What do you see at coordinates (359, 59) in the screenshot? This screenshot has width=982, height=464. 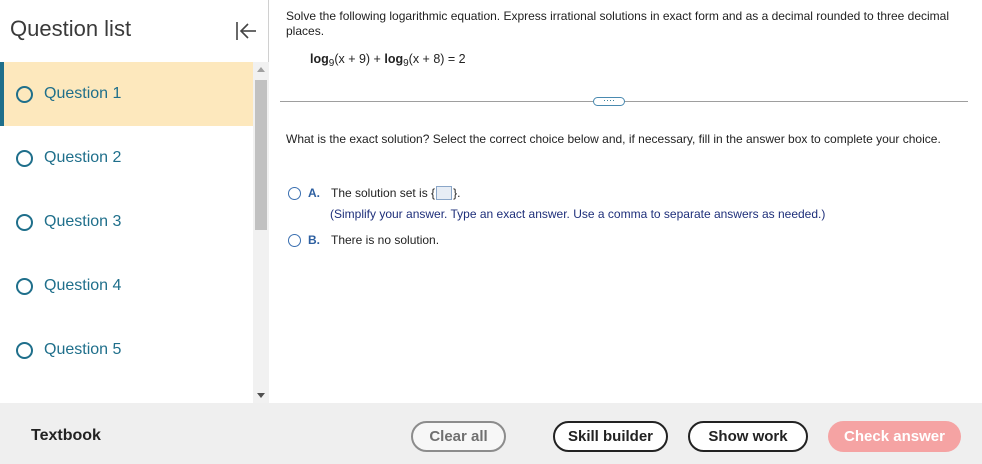 I see `log-argument: (x + 9) +` at bounding box center [359, 59].